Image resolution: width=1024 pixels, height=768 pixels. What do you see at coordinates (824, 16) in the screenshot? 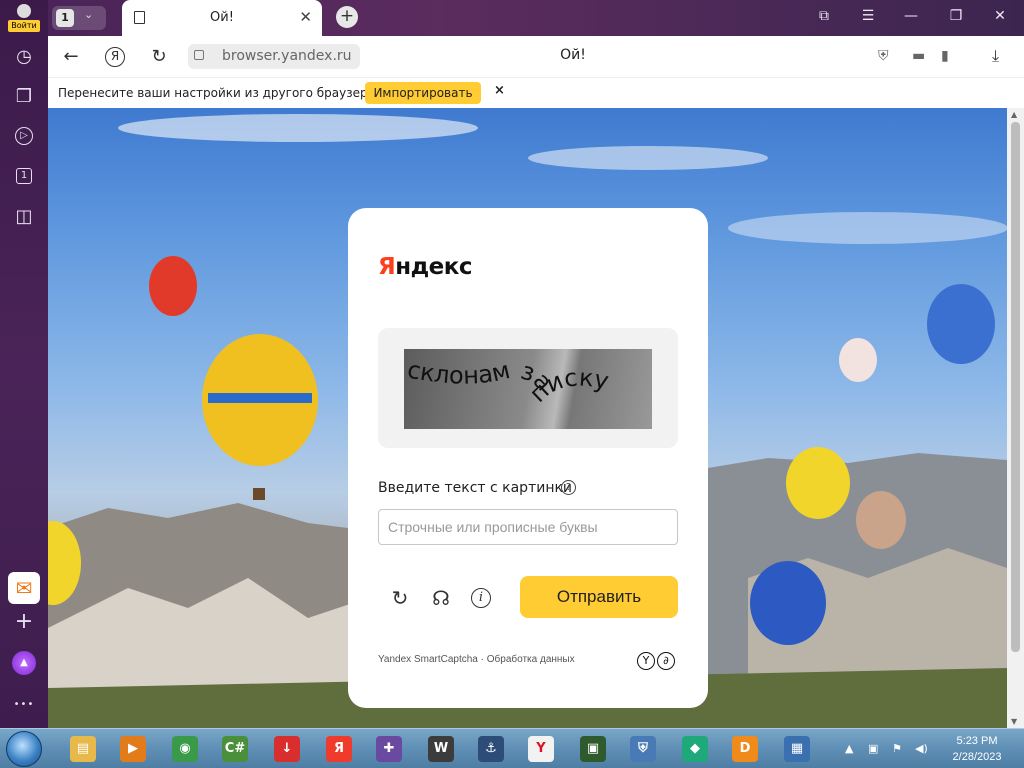
I see `bookmarks-panel-icon: ⧉` at bounding box center [824, 16].